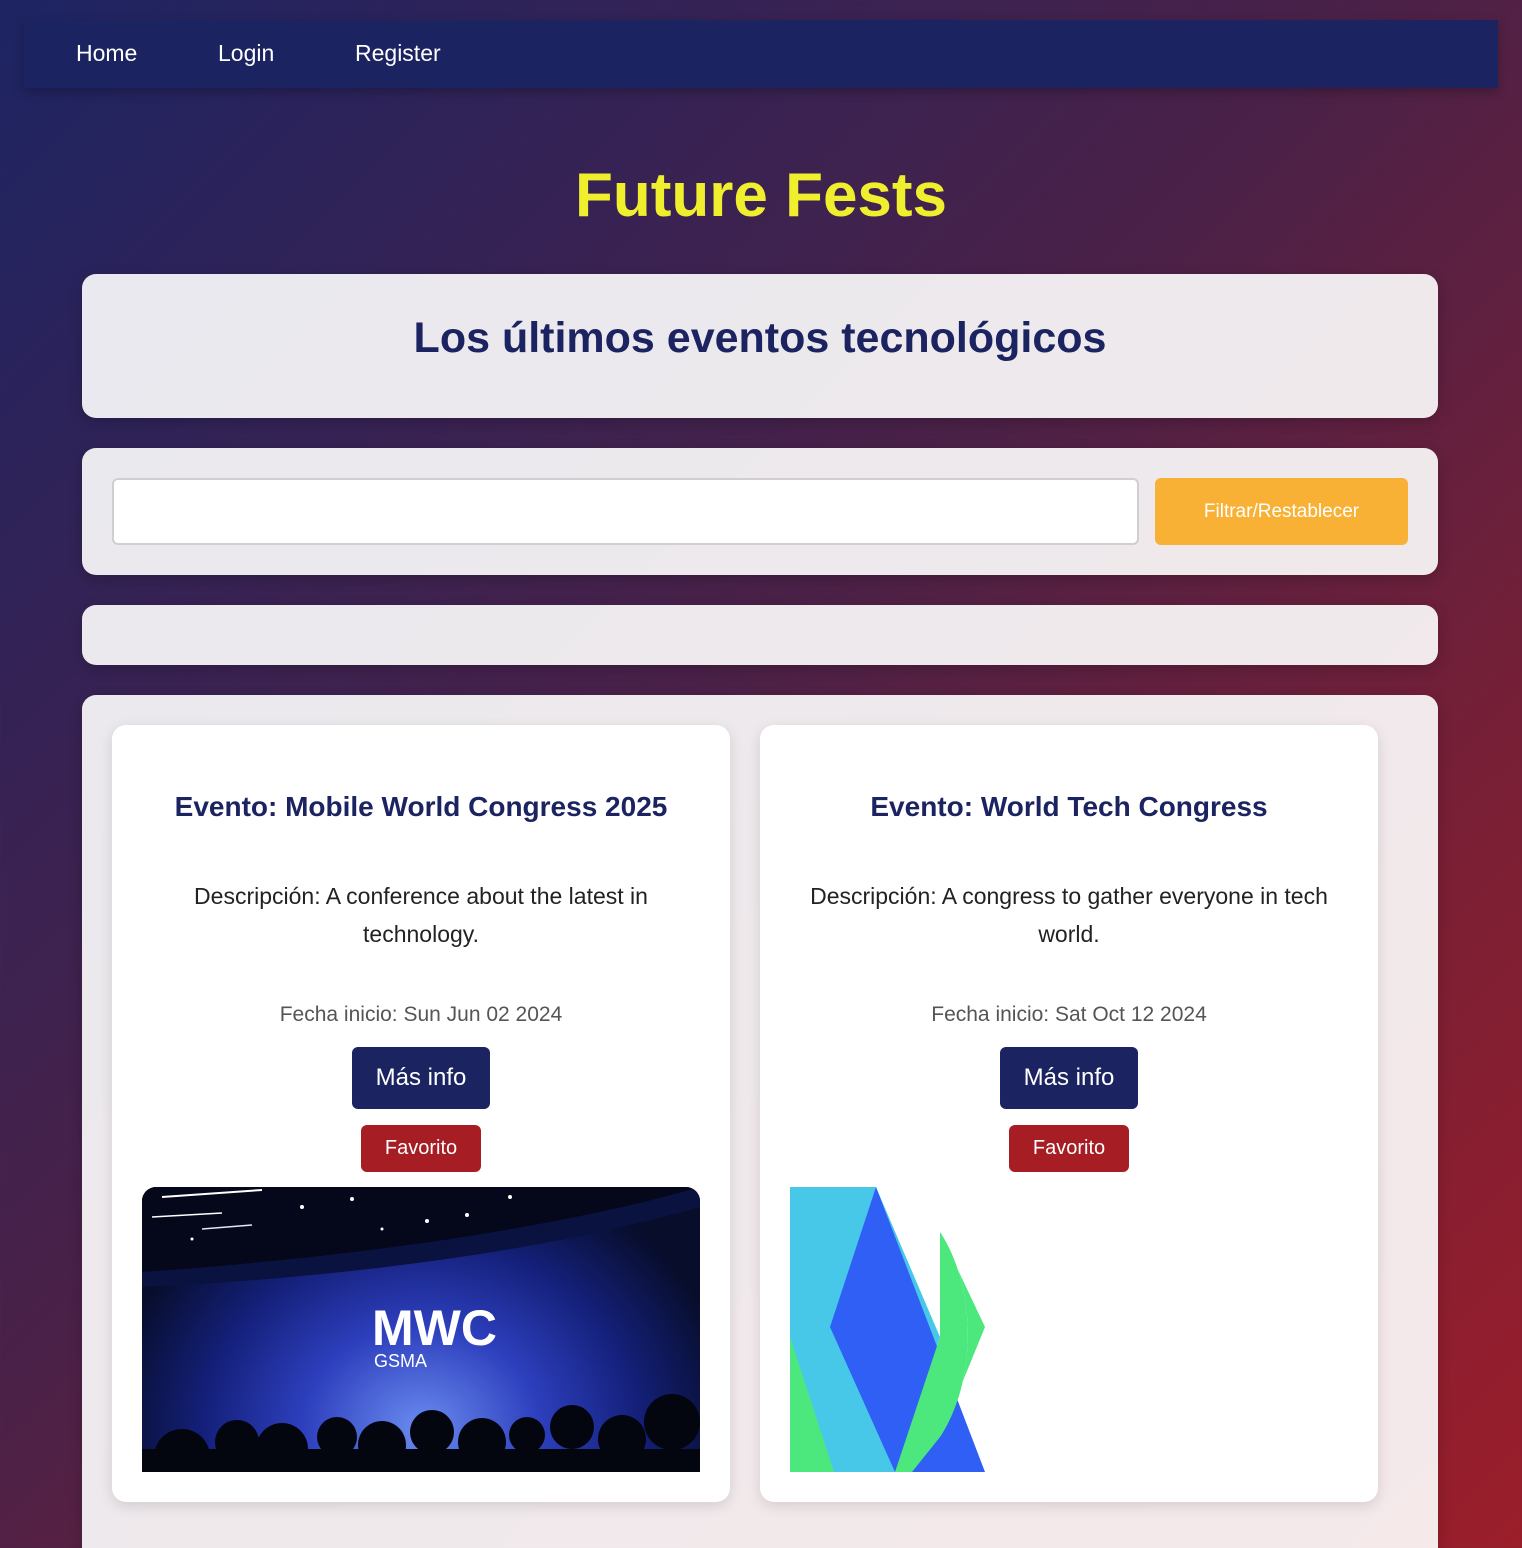 The height and width of the screenshot is (1548, 1522). Describe the element at coordinates (760, 635) in the screenshot. I see `results-message-panel` at that location.